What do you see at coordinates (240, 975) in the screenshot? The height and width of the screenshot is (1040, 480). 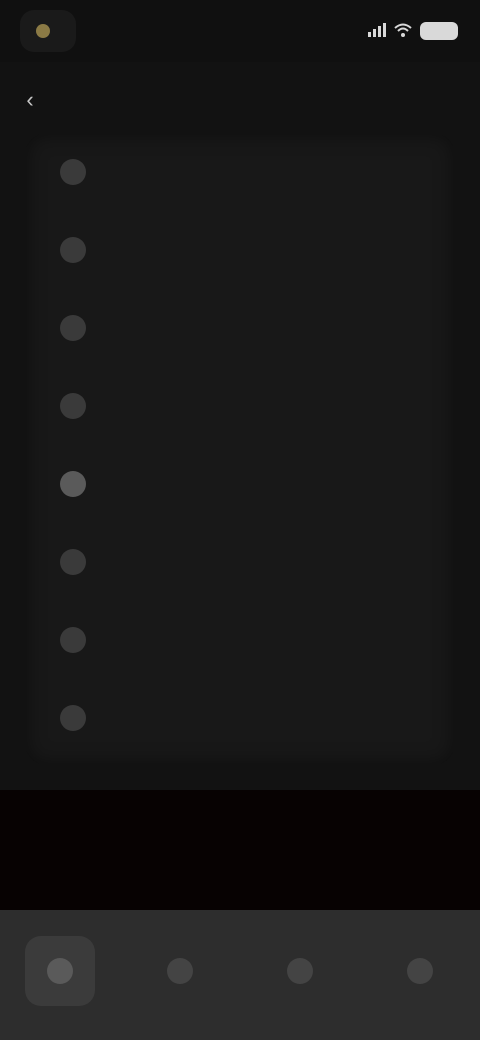 I see `bottom-nav` at bounding box center [240, 975].